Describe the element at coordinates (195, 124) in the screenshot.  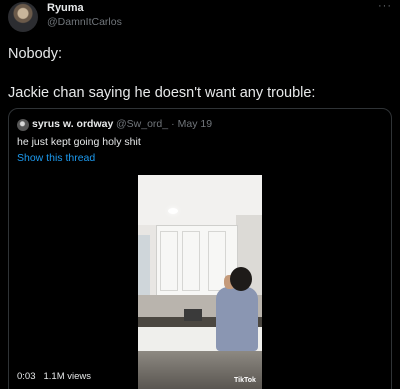
I see `quoted-date: May 19` at that location.